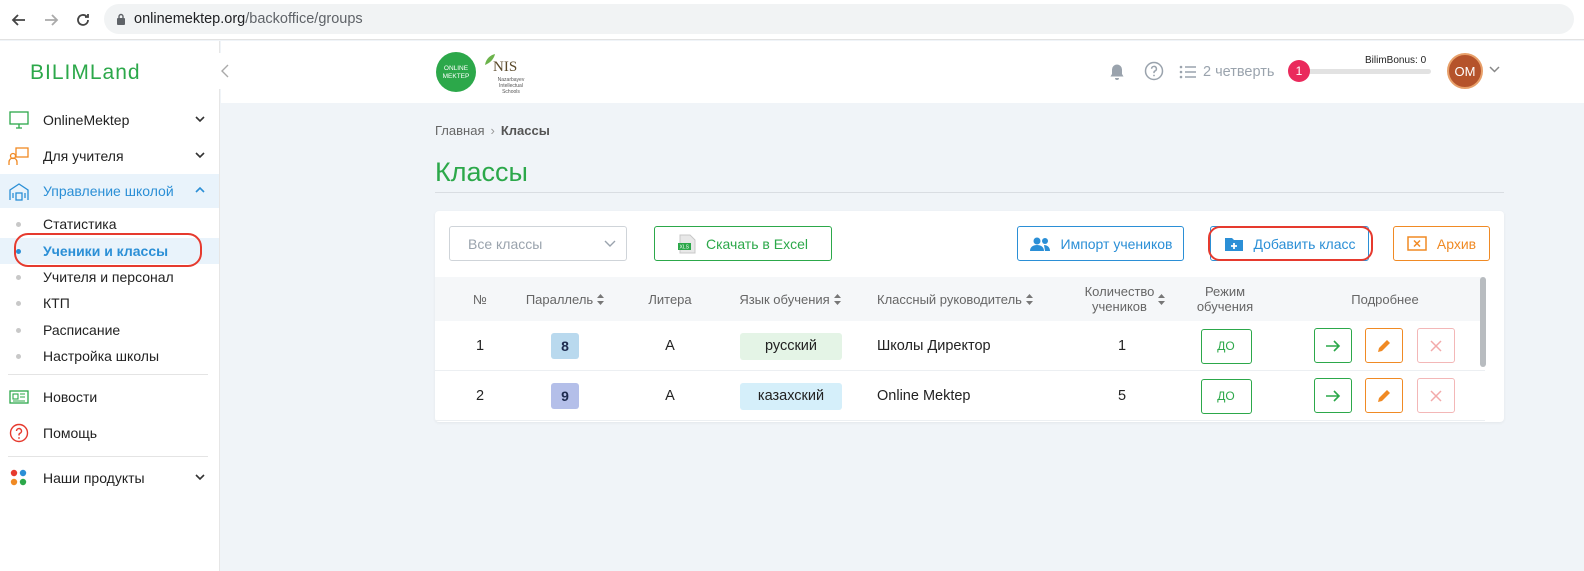 The width and height of the screenshot is (1584, 571). I want to click on language-badge: казахский, so click(791, 396).